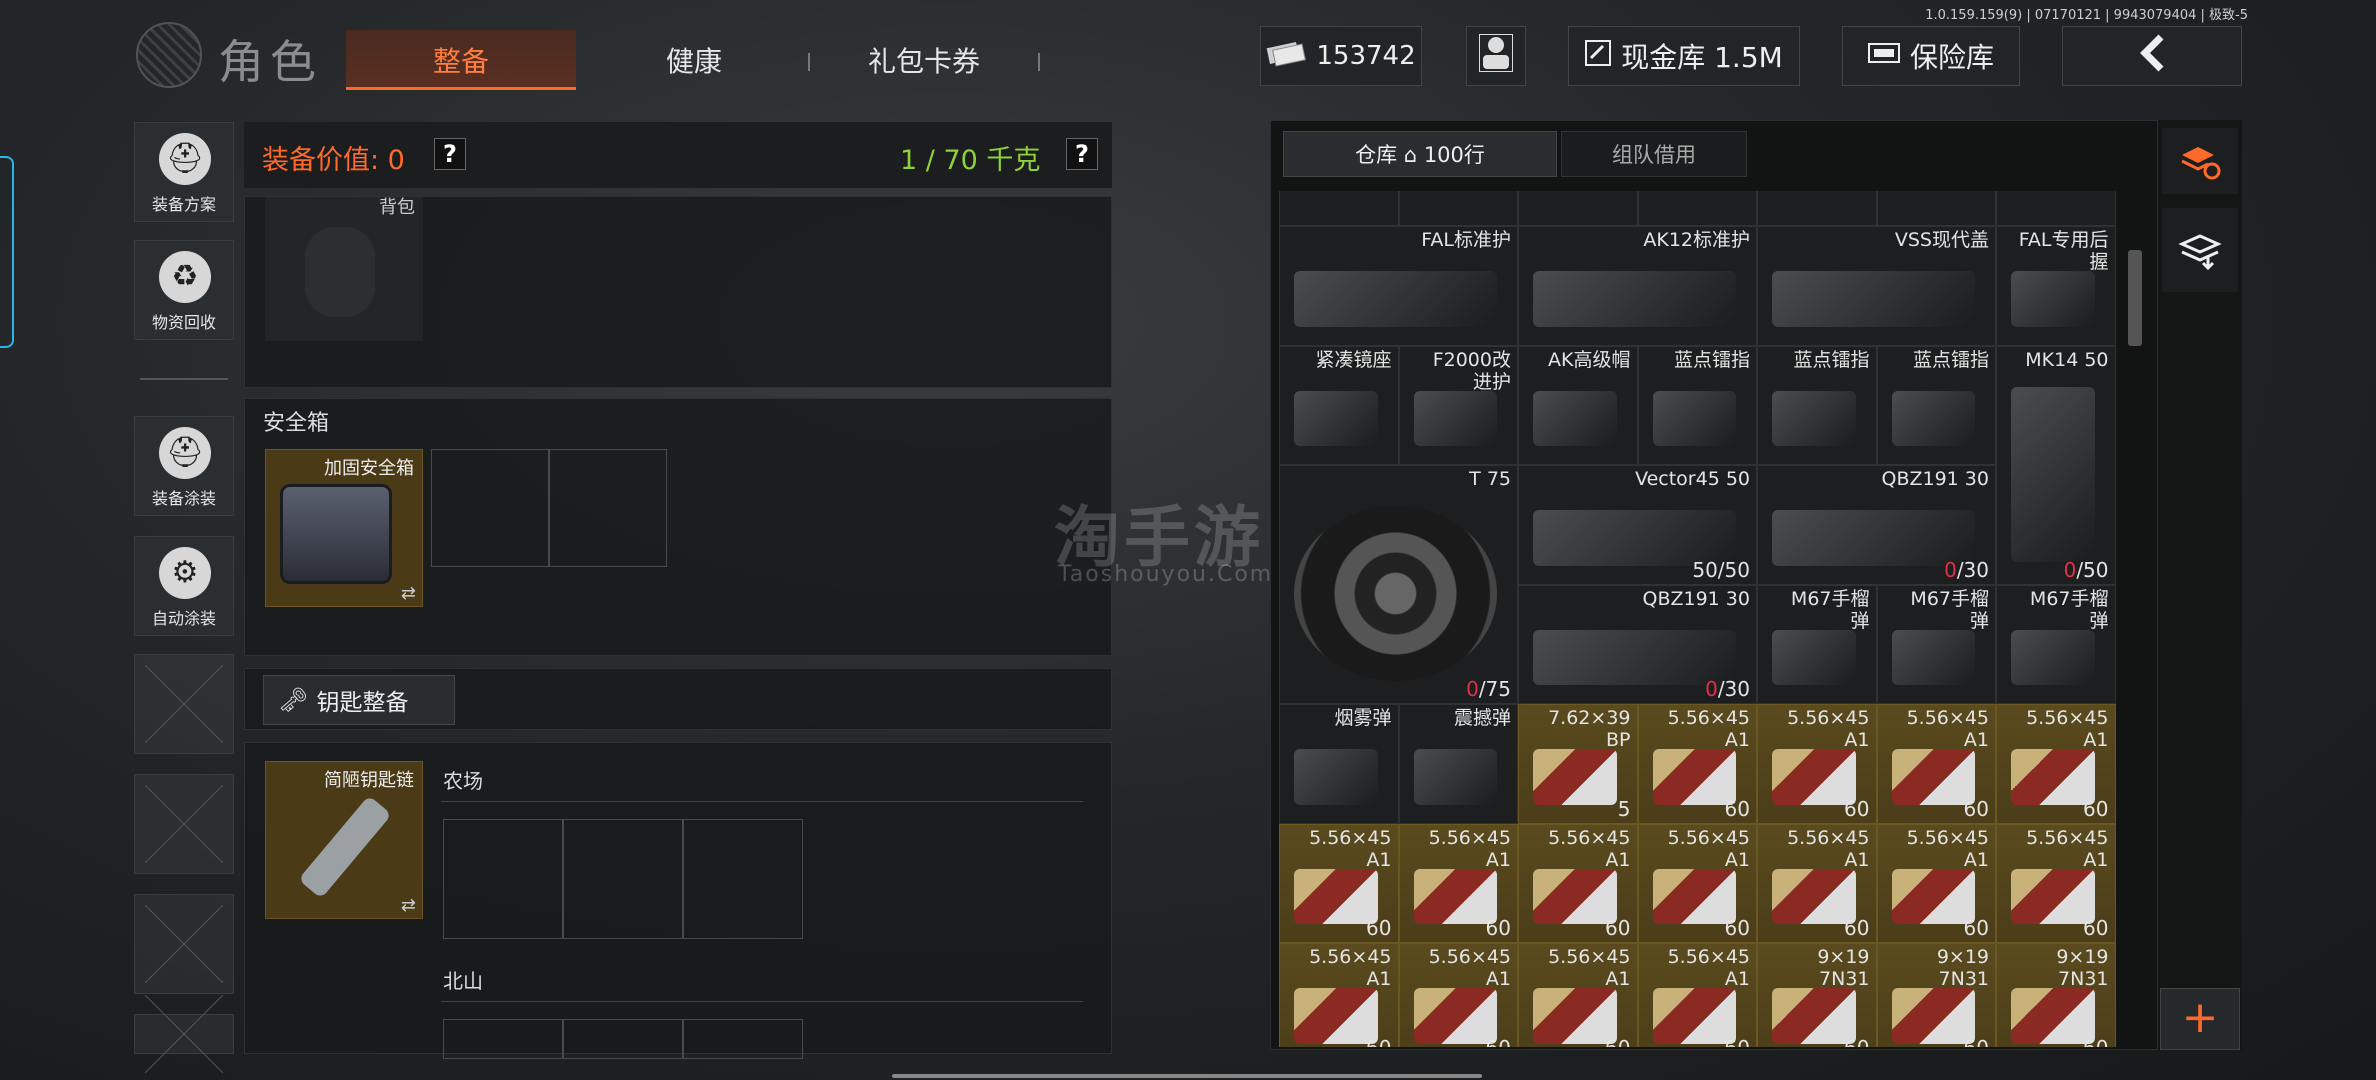  What do you see at coordinates (359, 700) in the screenshot?
I see `key-loadout-button: 🗝 钥匙整备` at bounding box center [359, 700].